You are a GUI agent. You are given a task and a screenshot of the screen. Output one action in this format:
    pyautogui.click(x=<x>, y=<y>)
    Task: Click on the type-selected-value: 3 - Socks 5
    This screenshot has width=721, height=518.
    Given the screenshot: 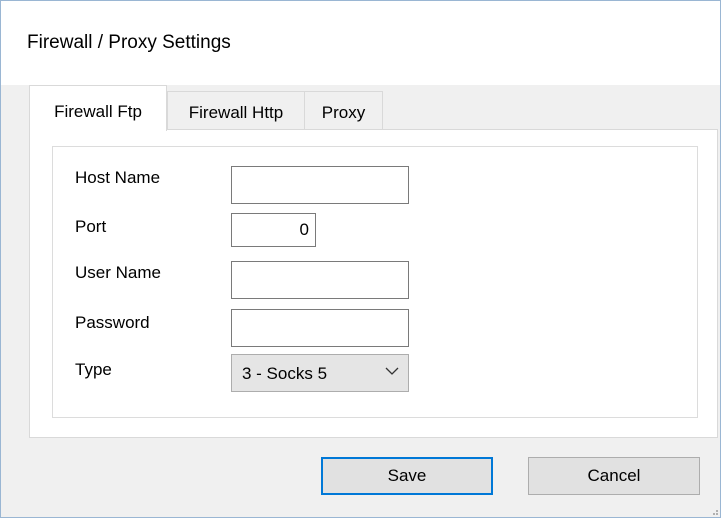 What is the action you would take?
    pyautogui.click(x=285, y=373)
    